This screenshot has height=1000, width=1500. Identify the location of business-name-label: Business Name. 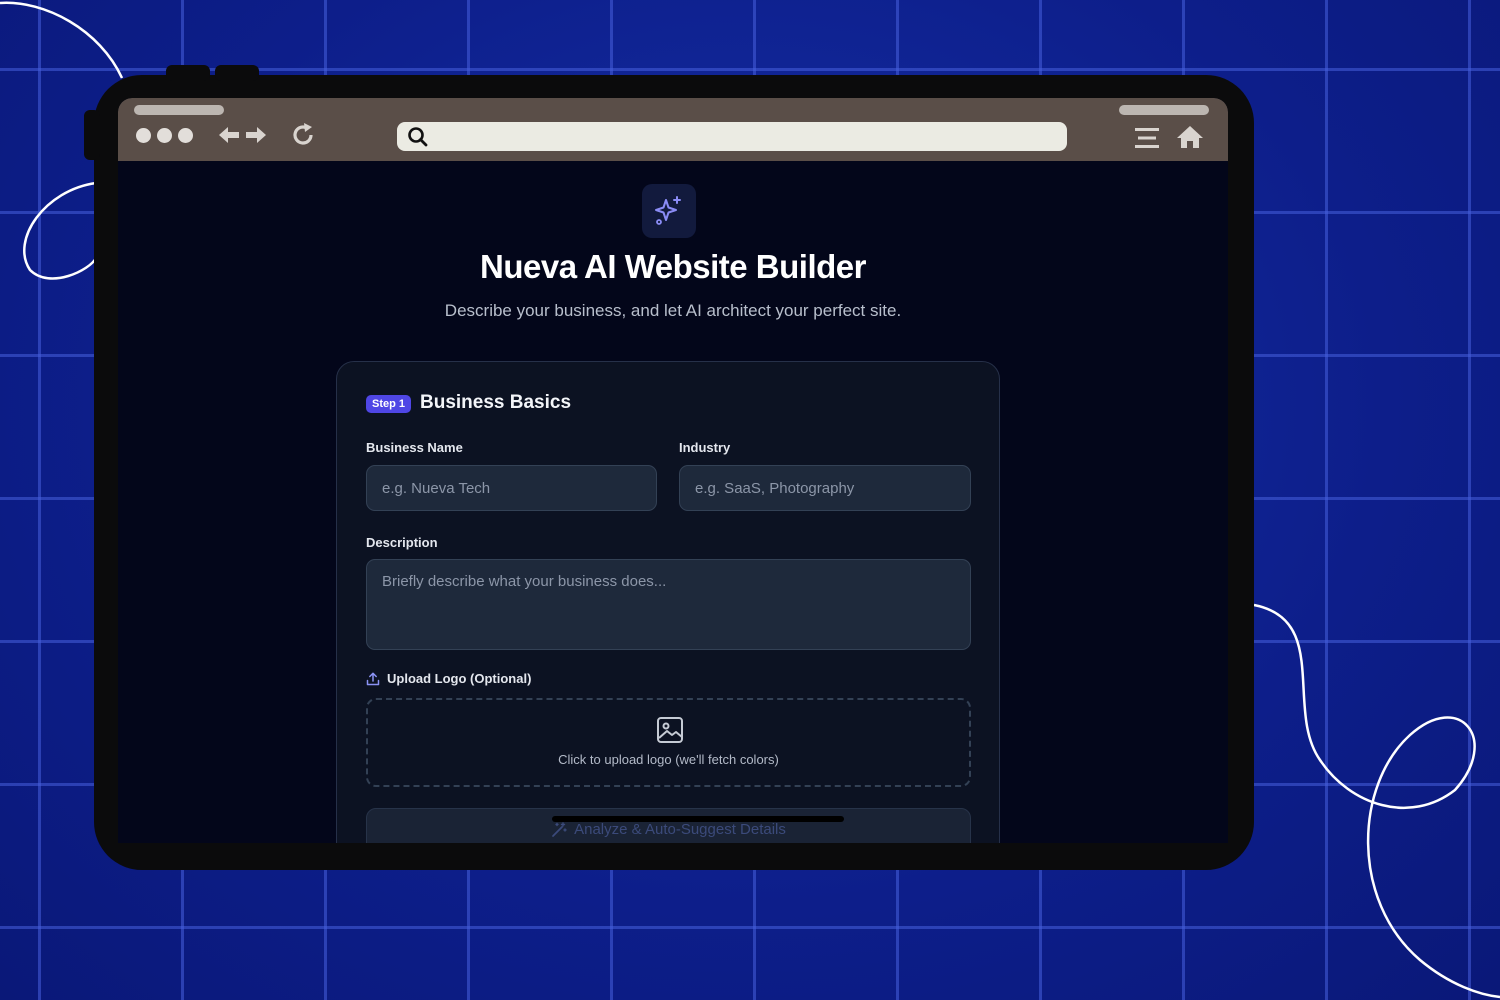
(414, 447).